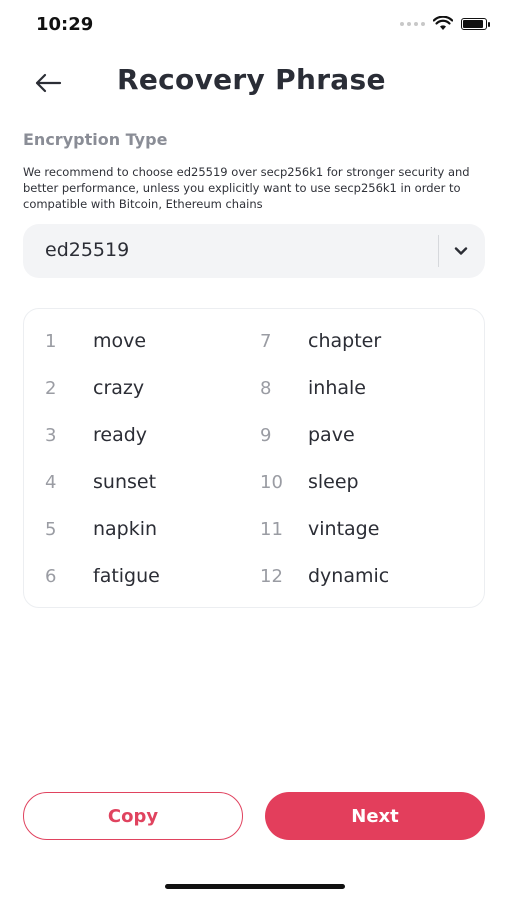  What do you see at coordinates (438, 251) in the screenshot?
I see `select-divider` at bounding box center [438, 251].